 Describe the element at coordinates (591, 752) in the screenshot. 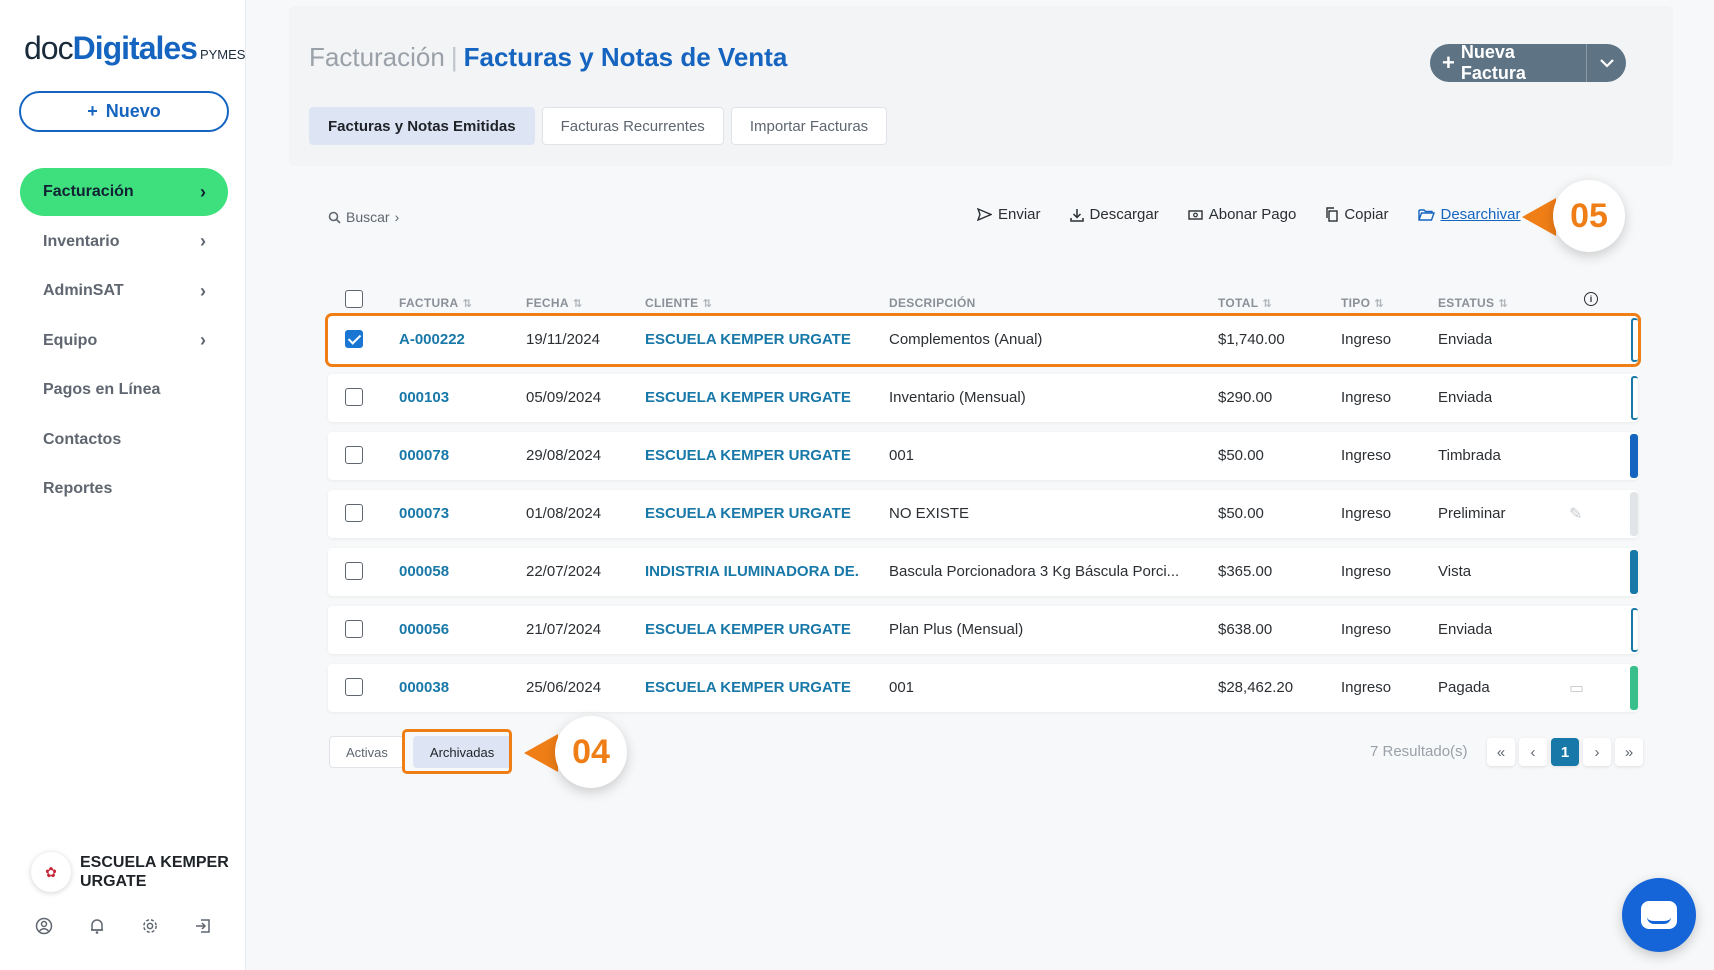

I see `step-callout-04: 04` at that location.